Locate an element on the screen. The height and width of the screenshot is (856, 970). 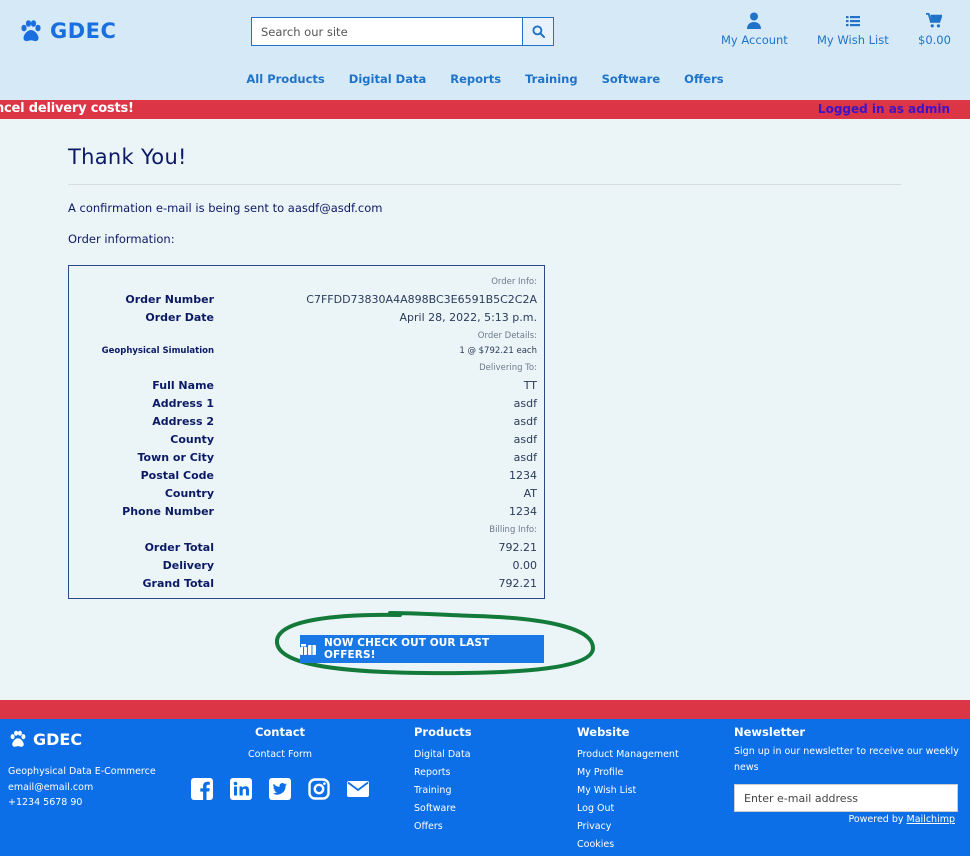
gifts-icon is located at coordinates (308, 649).